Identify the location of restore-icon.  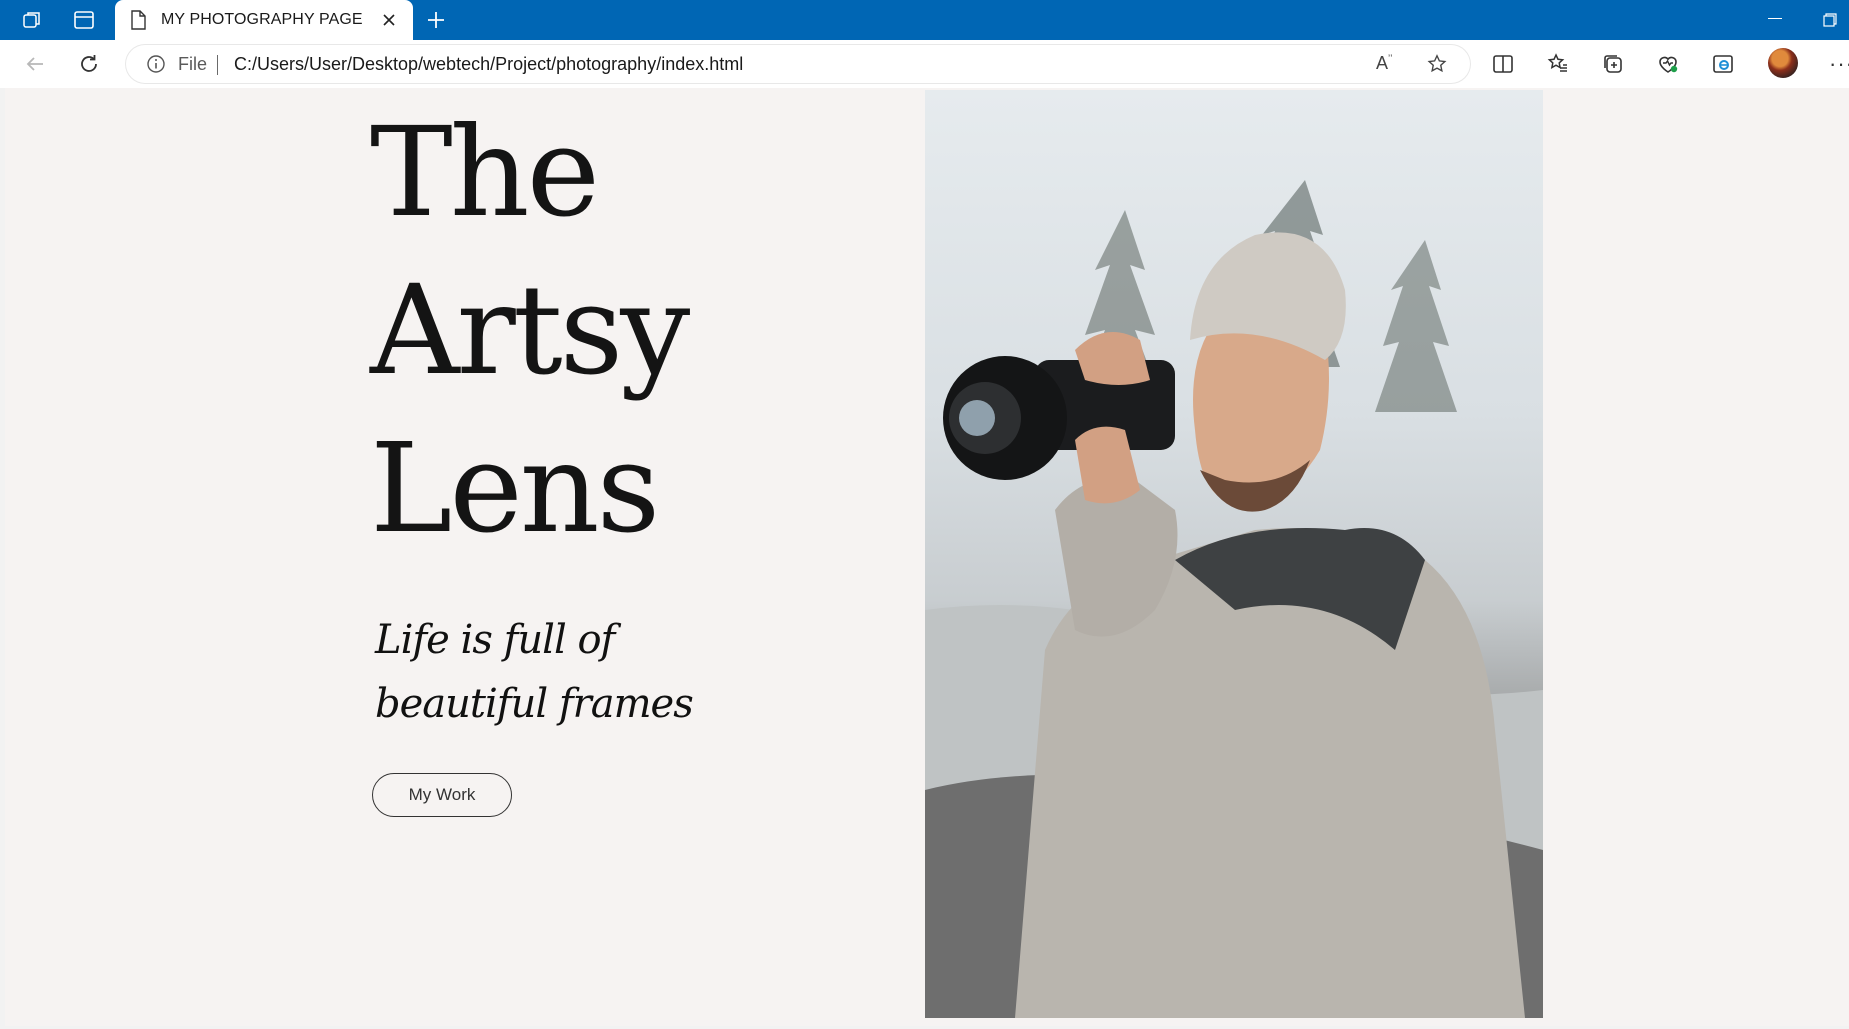
(1830, 20).